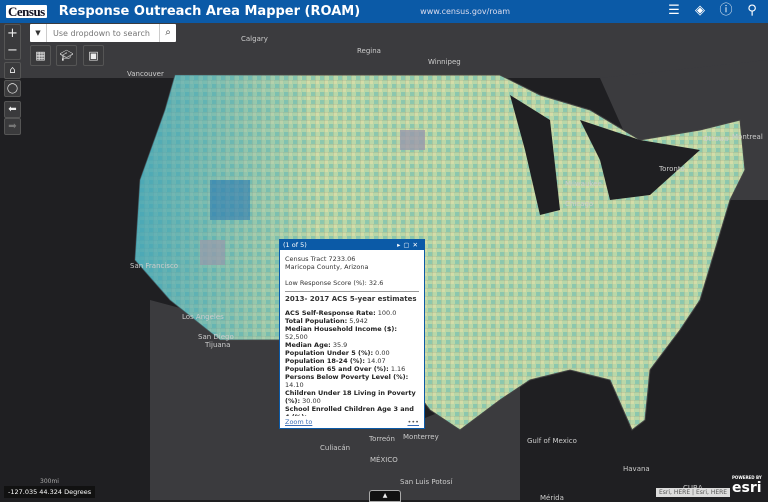  Describe the element at coordinates (716, 139) in the screenshot. I see `map-label: Ottawa` at that location.